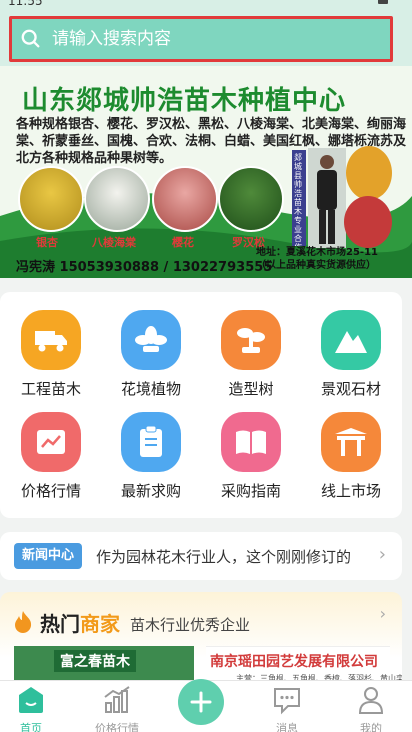 The height and width of the screenshot is (732, 412). Describe the element at coordinates (150, 389) in the screenshot. I see `category-label: 花境植物` at that location.